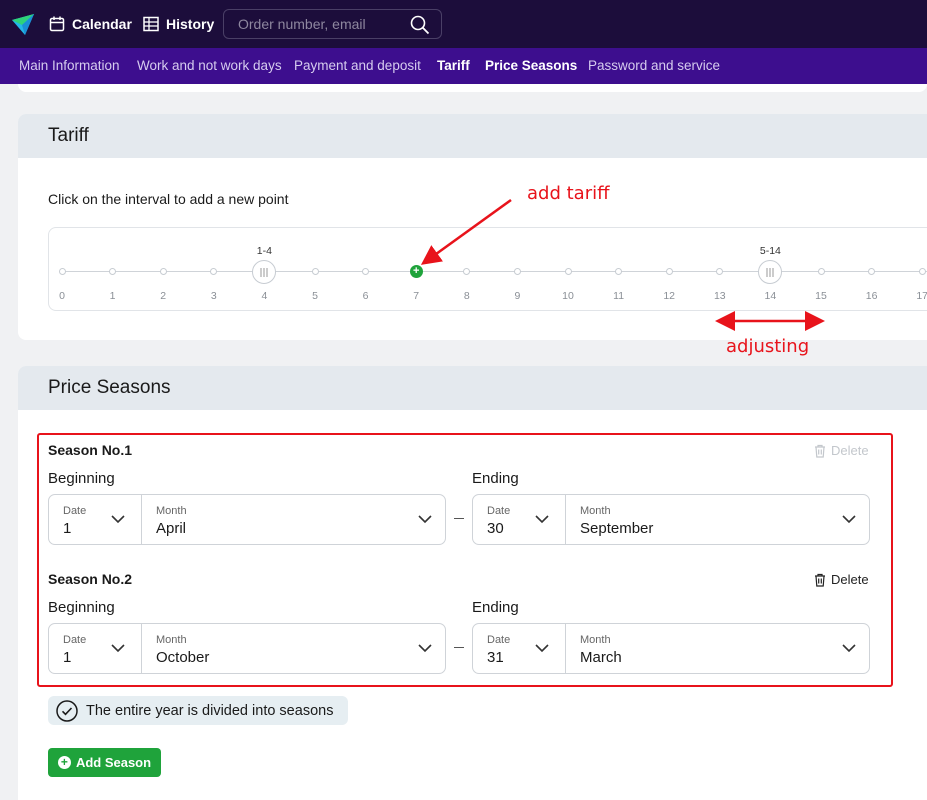 This screenshot has width=927, height=800. What do you see at coordinates (209, 65) in the screenshot?
I see `tab-work-days: Work and not work days` at bounding box center [209, 65].